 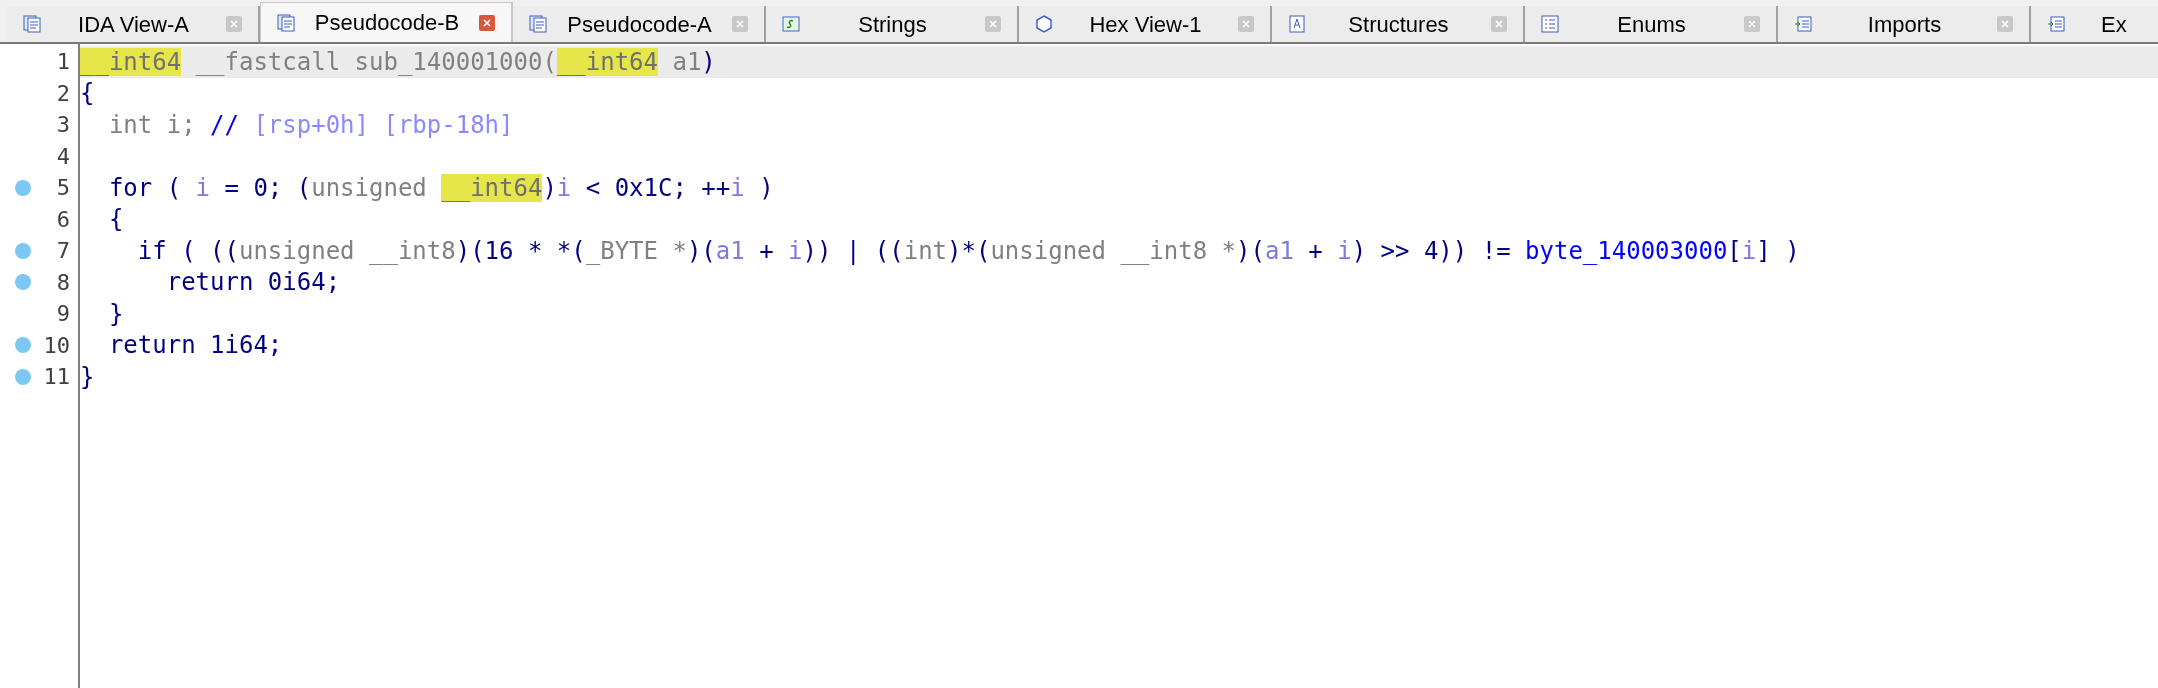 I want to click on tab-label: Imports, so click(x=1904, y=24).